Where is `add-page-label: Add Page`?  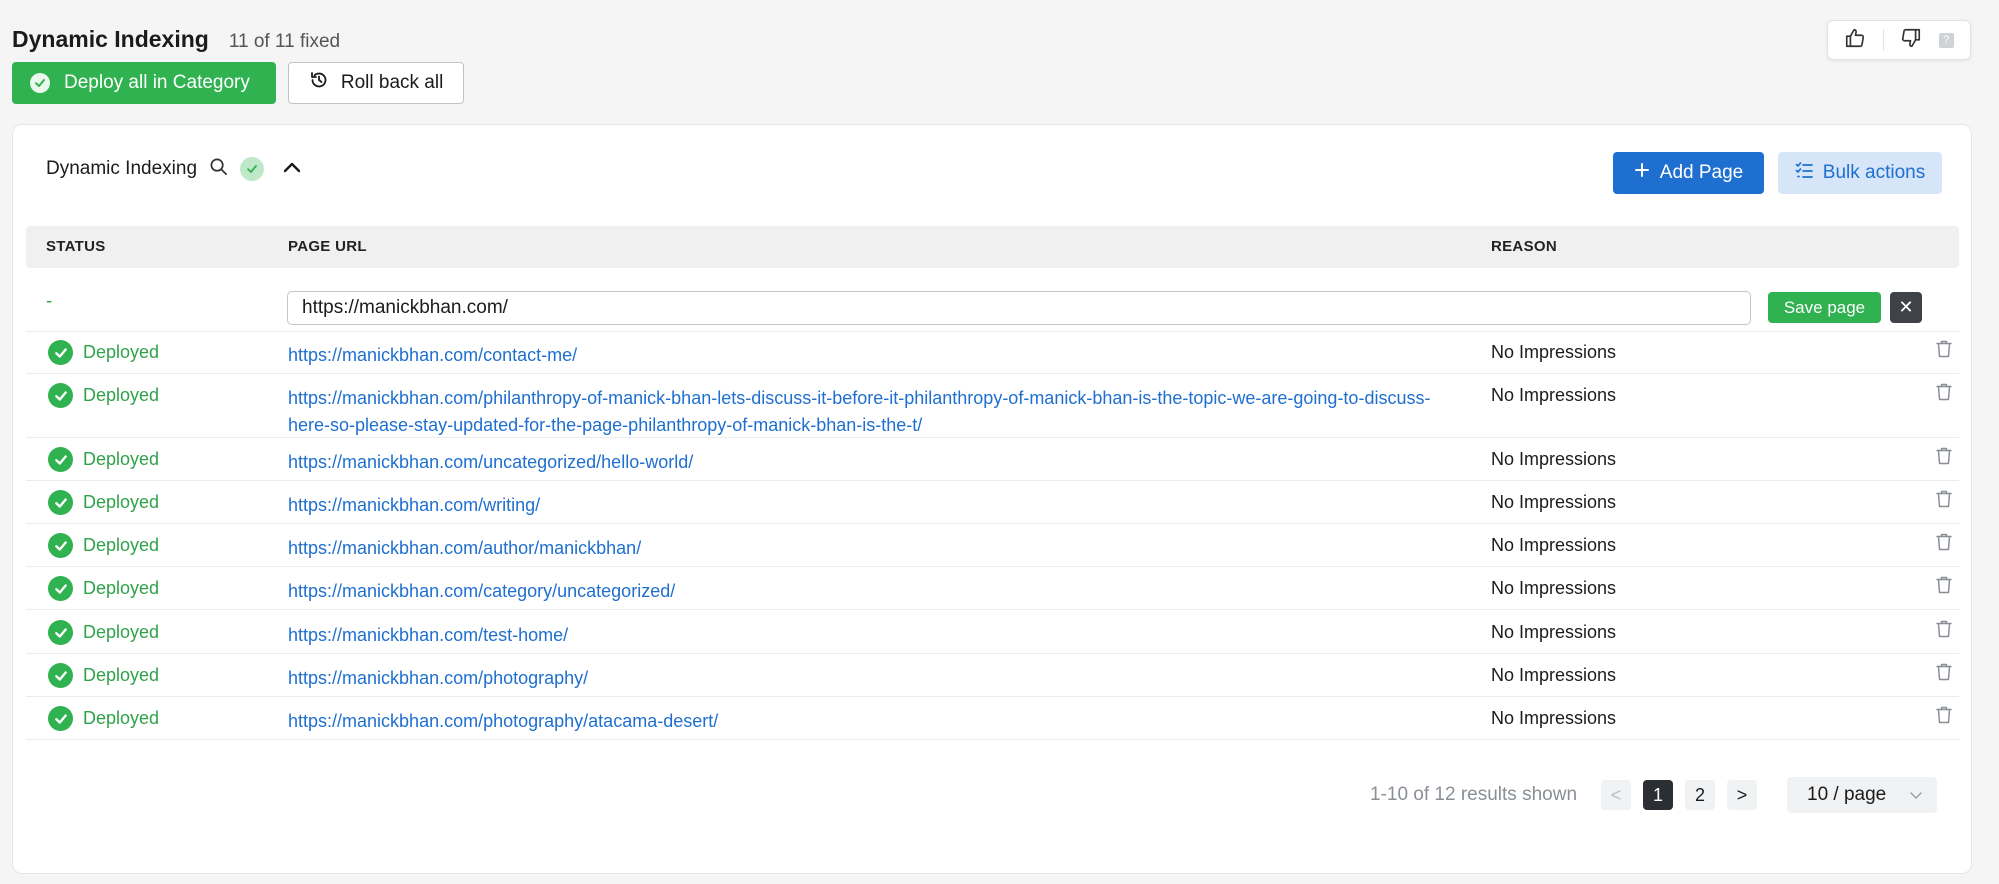 add-page-label: Add Page is located at coordinates (1701, 172).